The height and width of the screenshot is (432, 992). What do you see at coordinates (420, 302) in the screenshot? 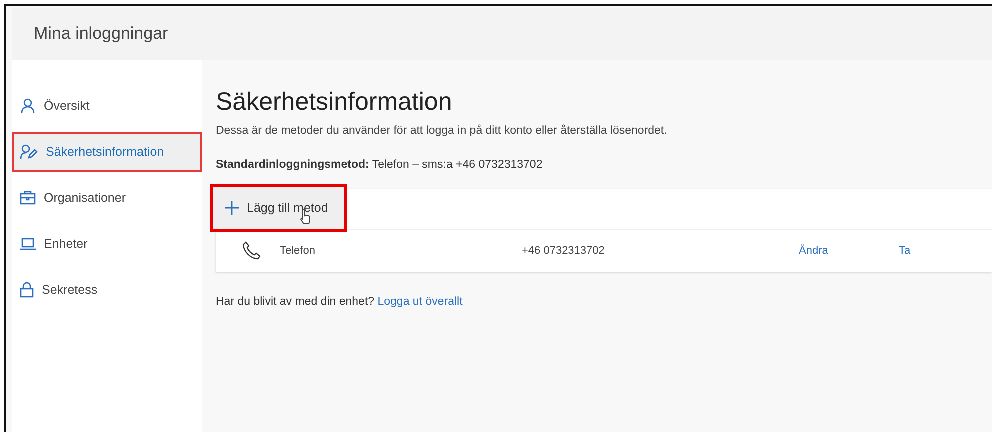
I see `sign-out-everywhere-link: Logga ut överallt` at bounding box center [420, 302].